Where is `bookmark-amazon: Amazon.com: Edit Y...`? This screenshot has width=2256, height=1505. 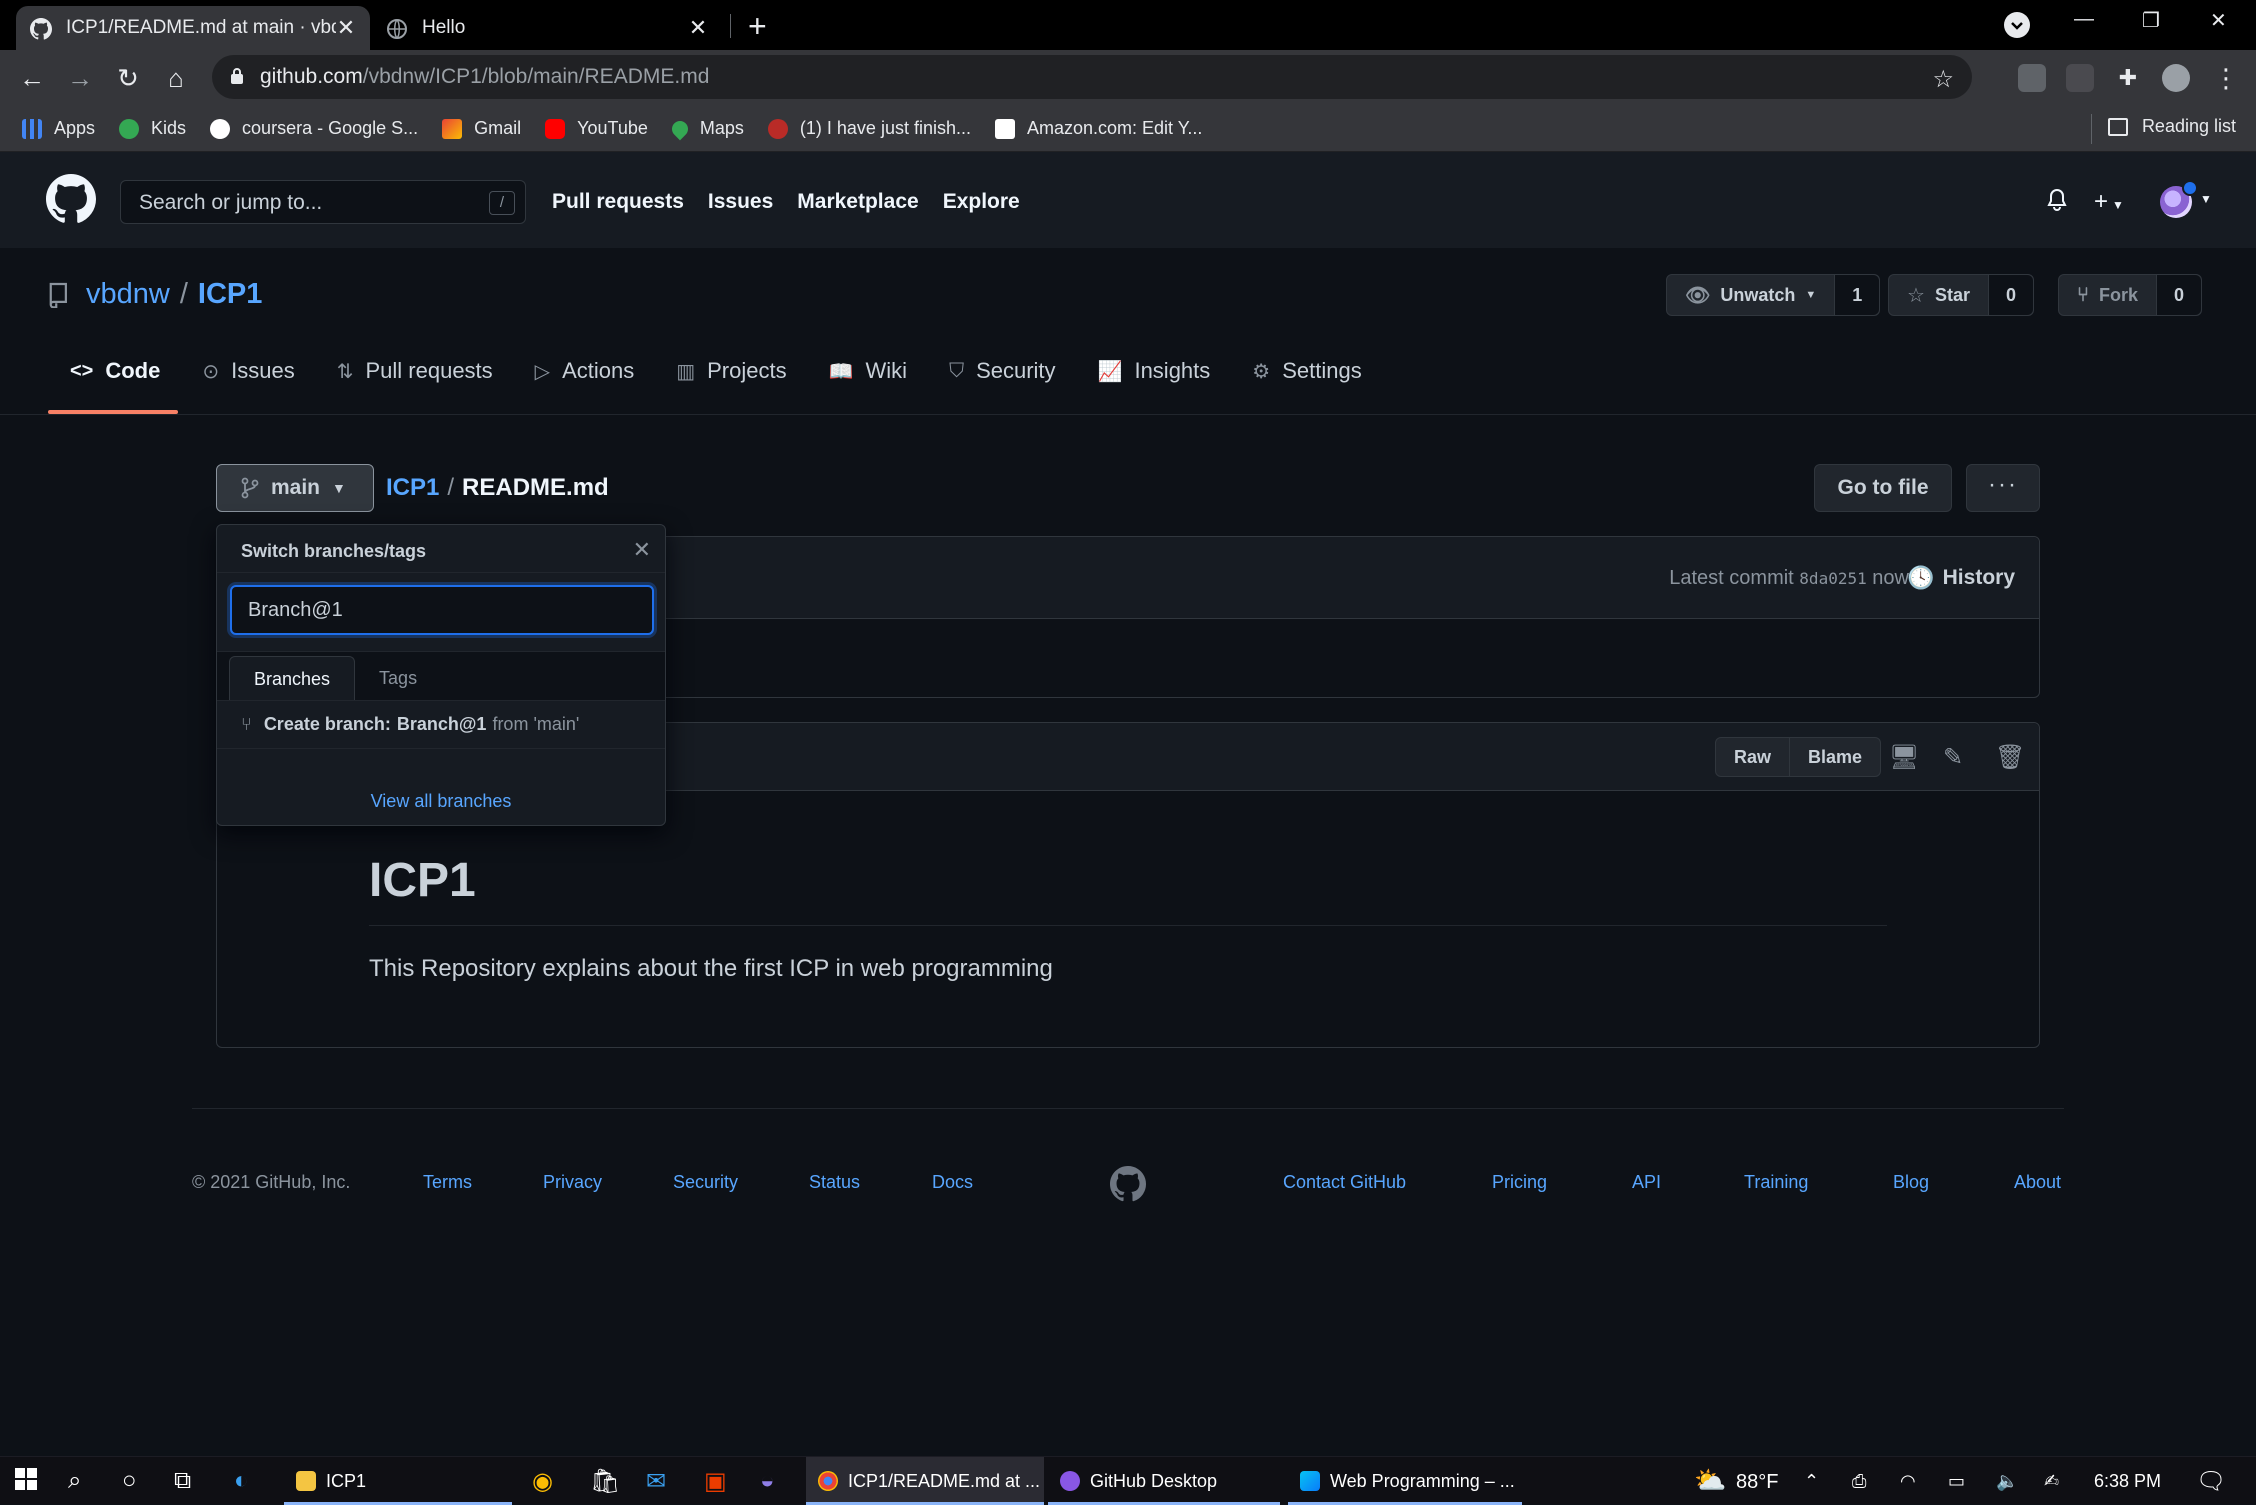 bookmark-amazon: Amazon.com: Edit Y... is located at coordinates (1098, 128).